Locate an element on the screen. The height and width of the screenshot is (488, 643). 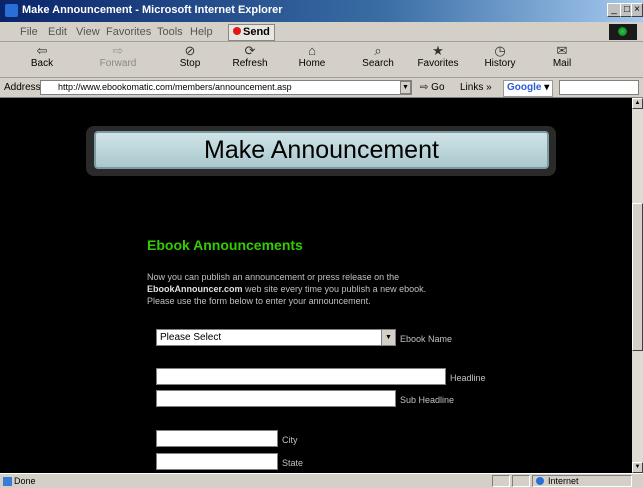
stop-button: ⊘ Stop is located at coordinates (190, 60).